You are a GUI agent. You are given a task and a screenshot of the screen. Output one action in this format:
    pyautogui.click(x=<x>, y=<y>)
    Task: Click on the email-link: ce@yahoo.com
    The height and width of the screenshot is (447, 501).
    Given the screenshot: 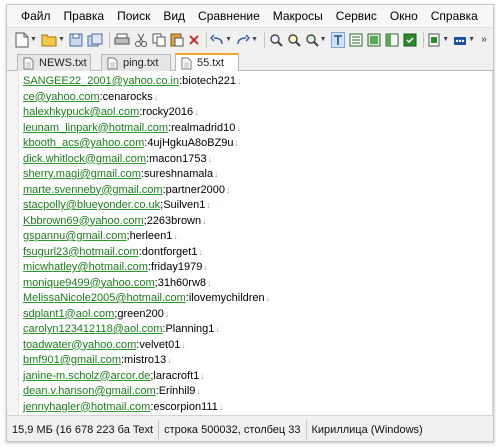 What is the action you would take?
    pyautogui.click(x=61, y=97)
    